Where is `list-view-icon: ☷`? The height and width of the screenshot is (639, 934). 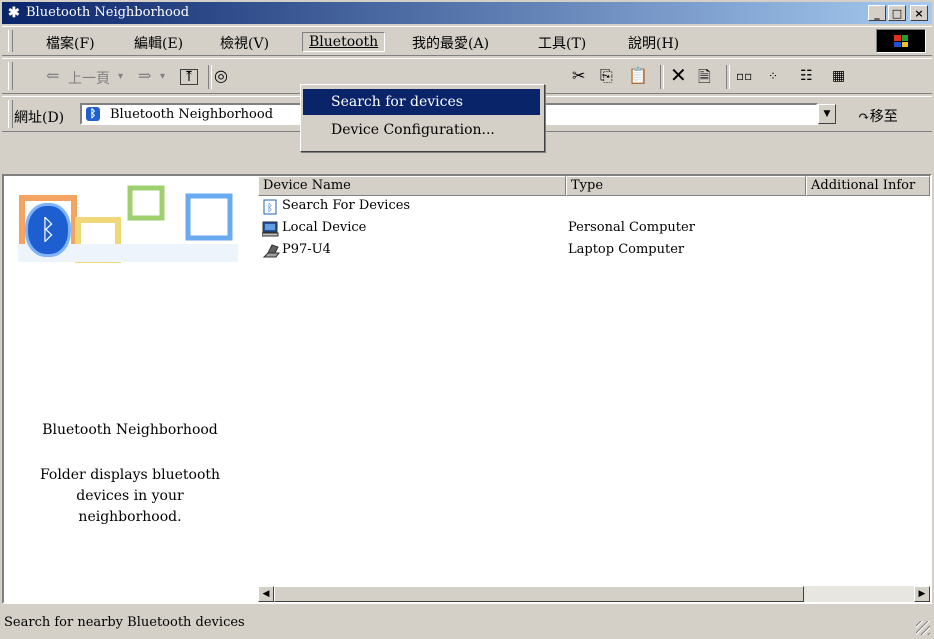
list-view-icon: ☷ is located at coordinates (806, 76).